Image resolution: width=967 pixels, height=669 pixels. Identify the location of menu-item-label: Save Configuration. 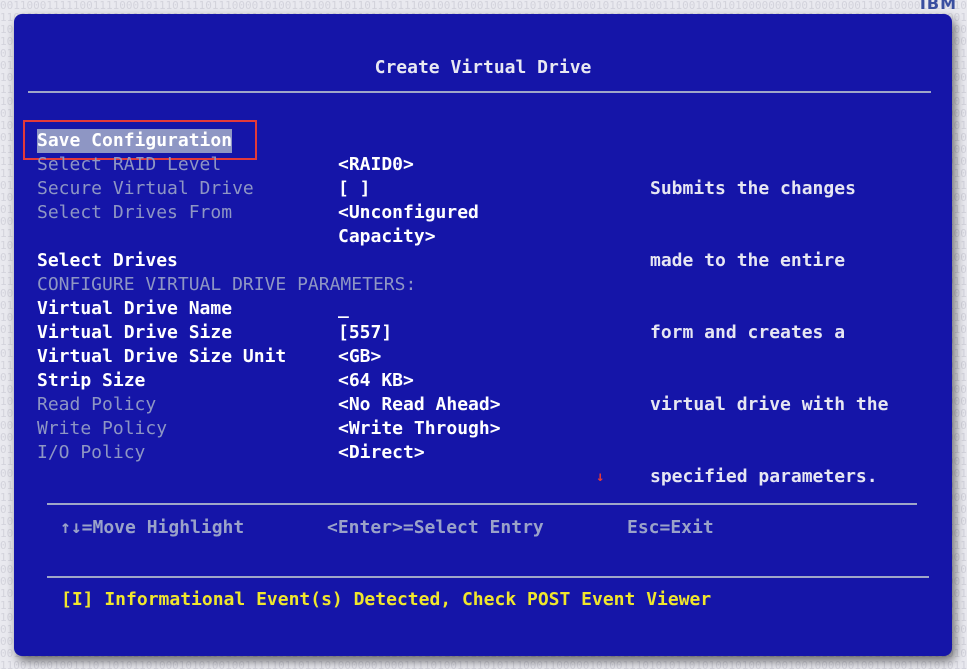
(135, 141).